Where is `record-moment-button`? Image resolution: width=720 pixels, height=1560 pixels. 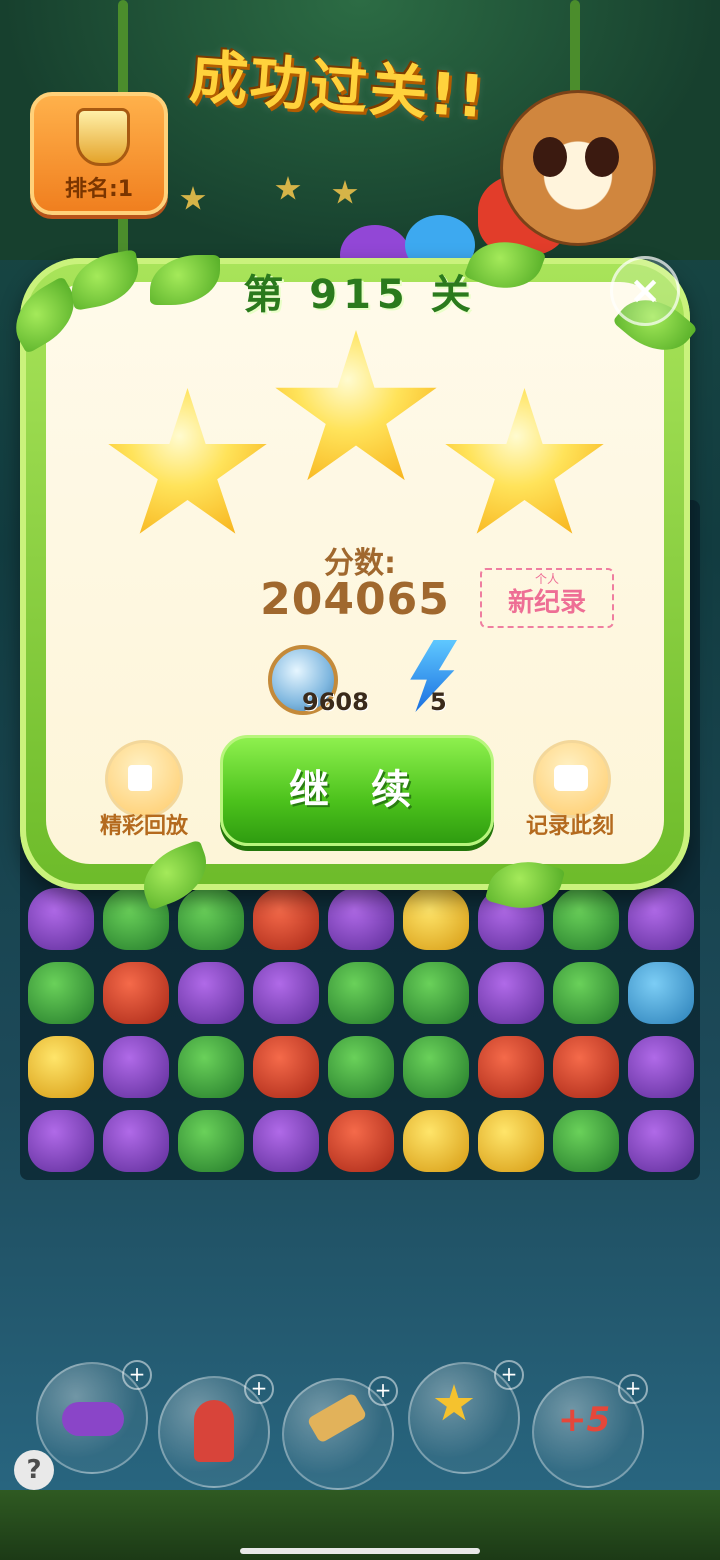
record-moment-button is located at coordinates (572, 779).